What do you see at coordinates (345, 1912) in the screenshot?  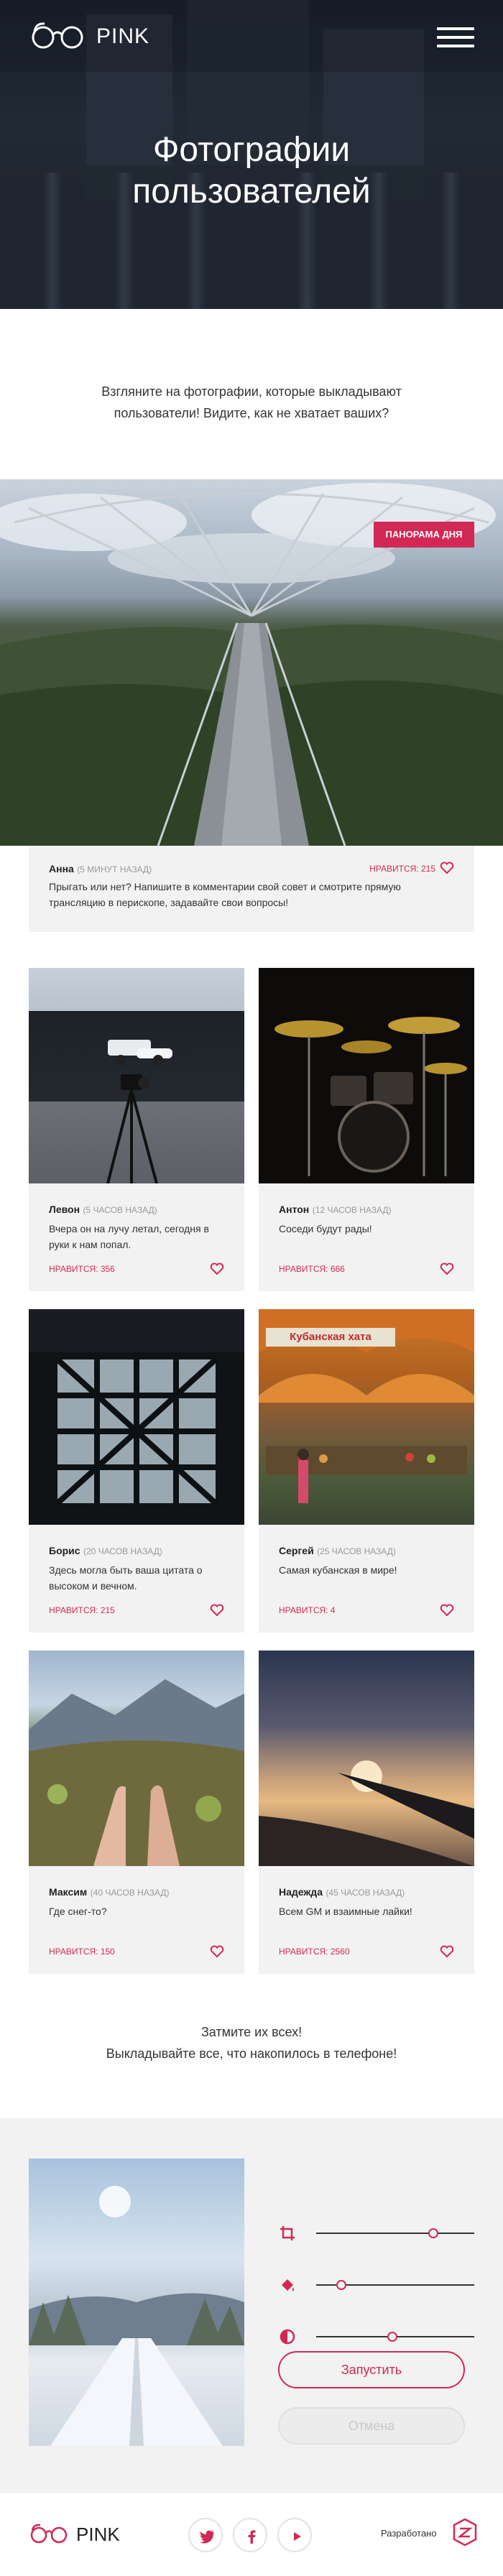 I see `post-caption: Всем GM и взаимные лайки!` at bounding box center [345, 1912].